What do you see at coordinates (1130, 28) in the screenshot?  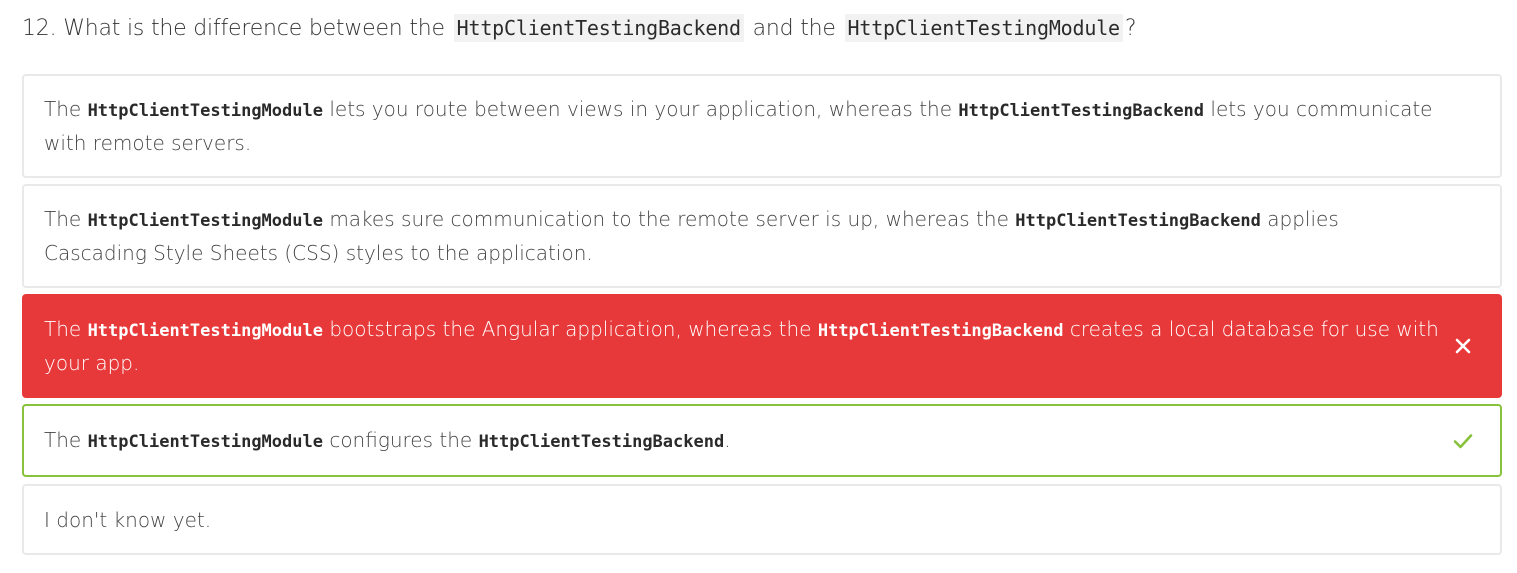 I see `question-text-post: ?` at bounding box center [1130, 28].